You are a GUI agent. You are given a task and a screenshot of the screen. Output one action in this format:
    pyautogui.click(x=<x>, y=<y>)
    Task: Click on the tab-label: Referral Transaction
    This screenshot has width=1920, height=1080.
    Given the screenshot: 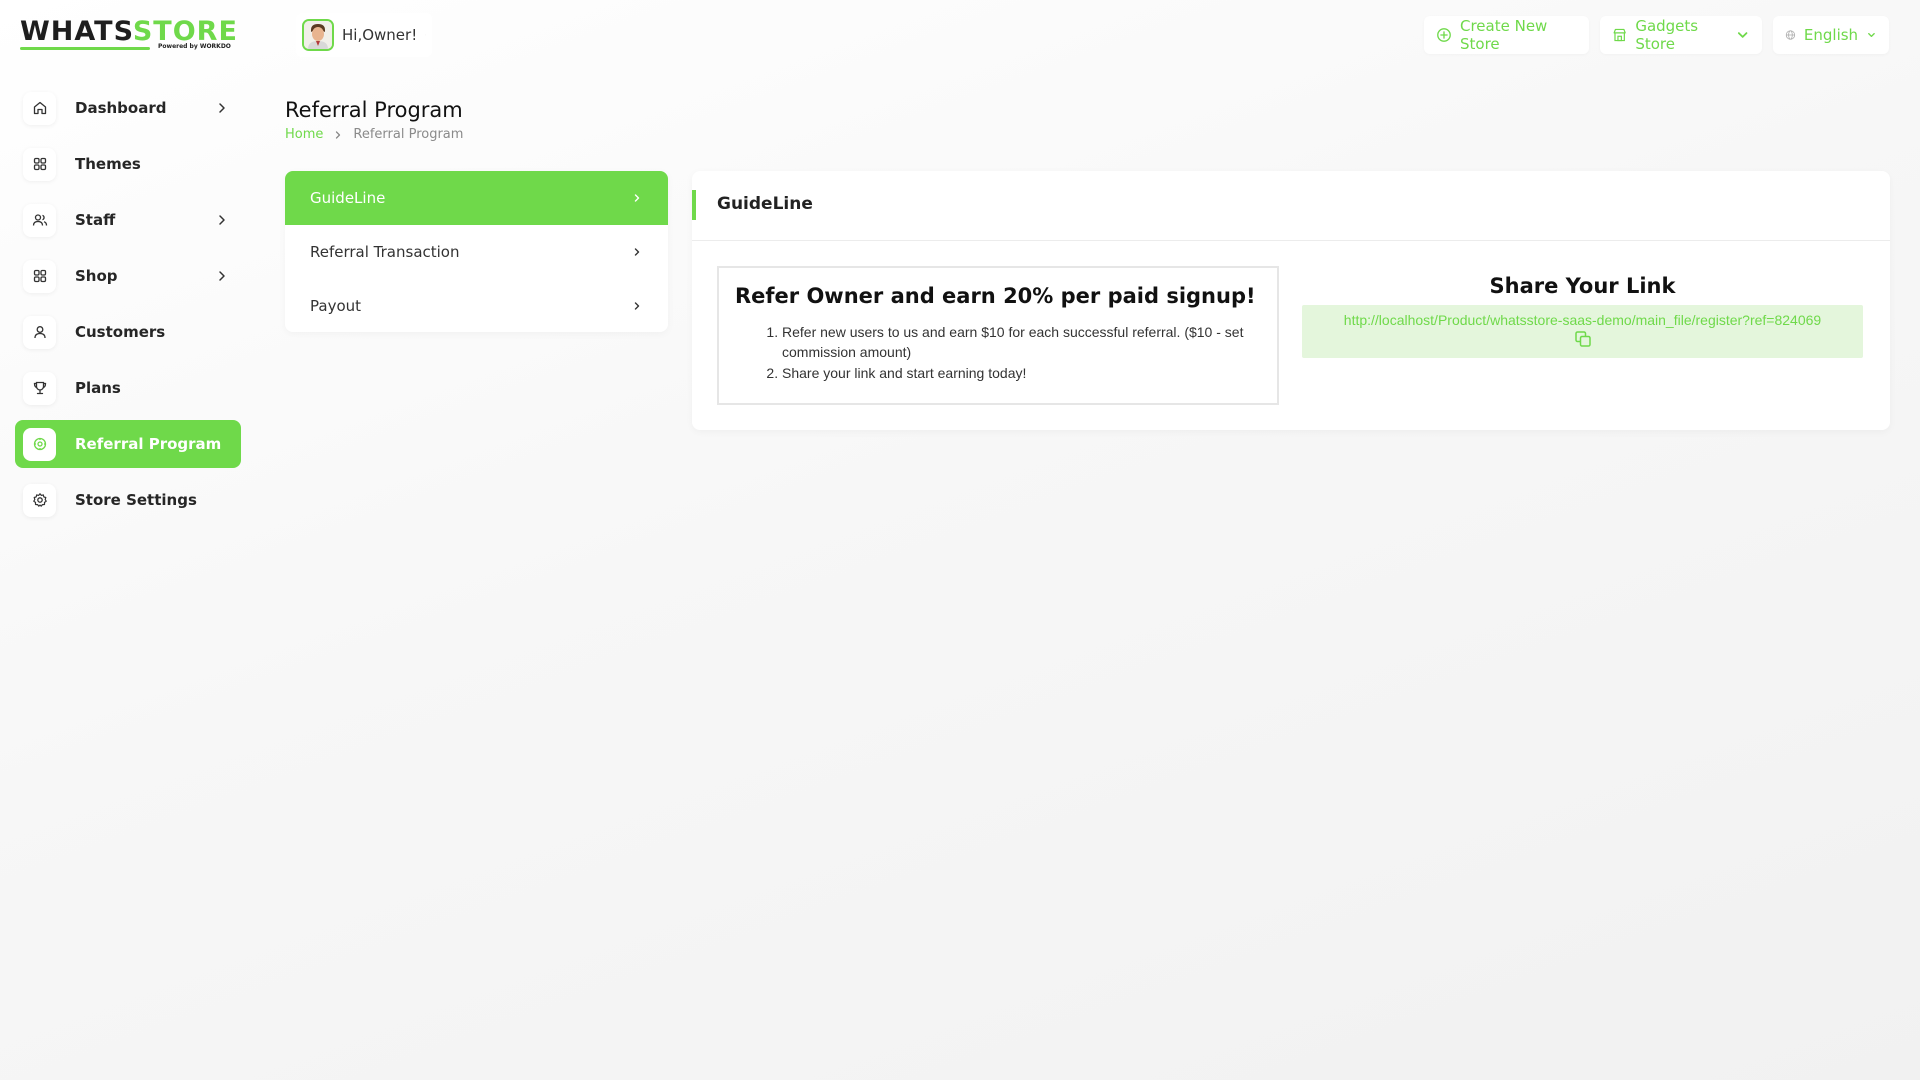 What is the action you would take?
    pyautogui.click(x=385, y=252)
    